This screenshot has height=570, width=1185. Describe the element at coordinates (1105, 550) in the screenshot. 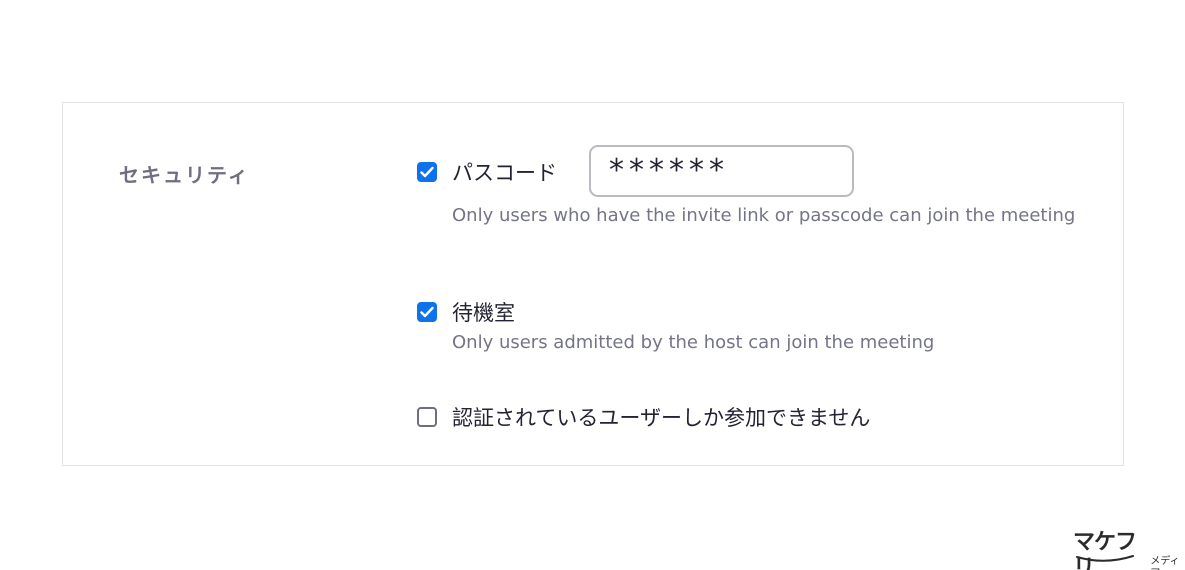

I see `brand-logo-text: マケフリ` at that location.